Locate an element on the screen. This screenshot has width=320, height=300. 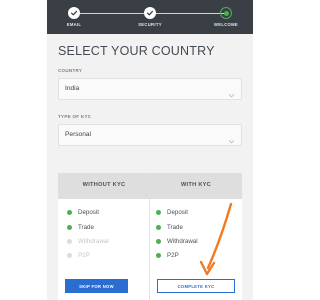
country-select: India is located at coordinates (150, 89).